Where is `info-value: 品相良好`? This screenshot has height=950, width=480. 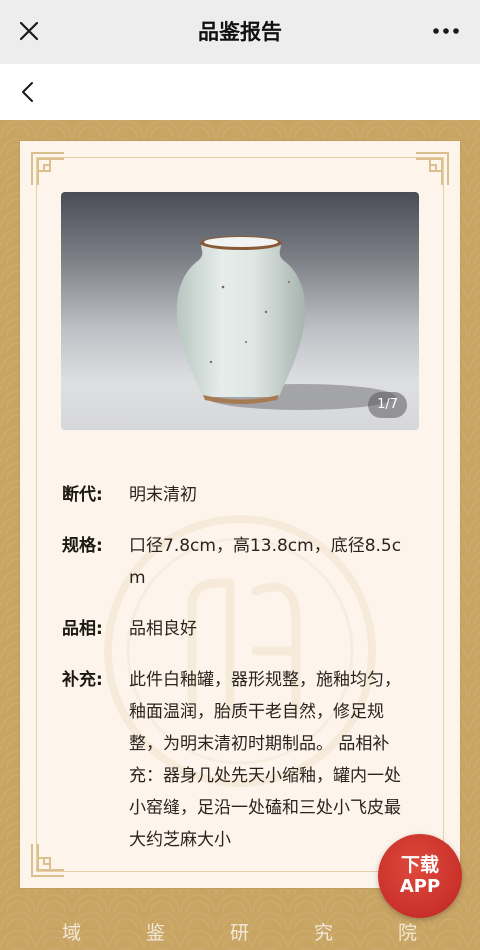
info-value: 品相良好 is located at coordinates (163, 629).